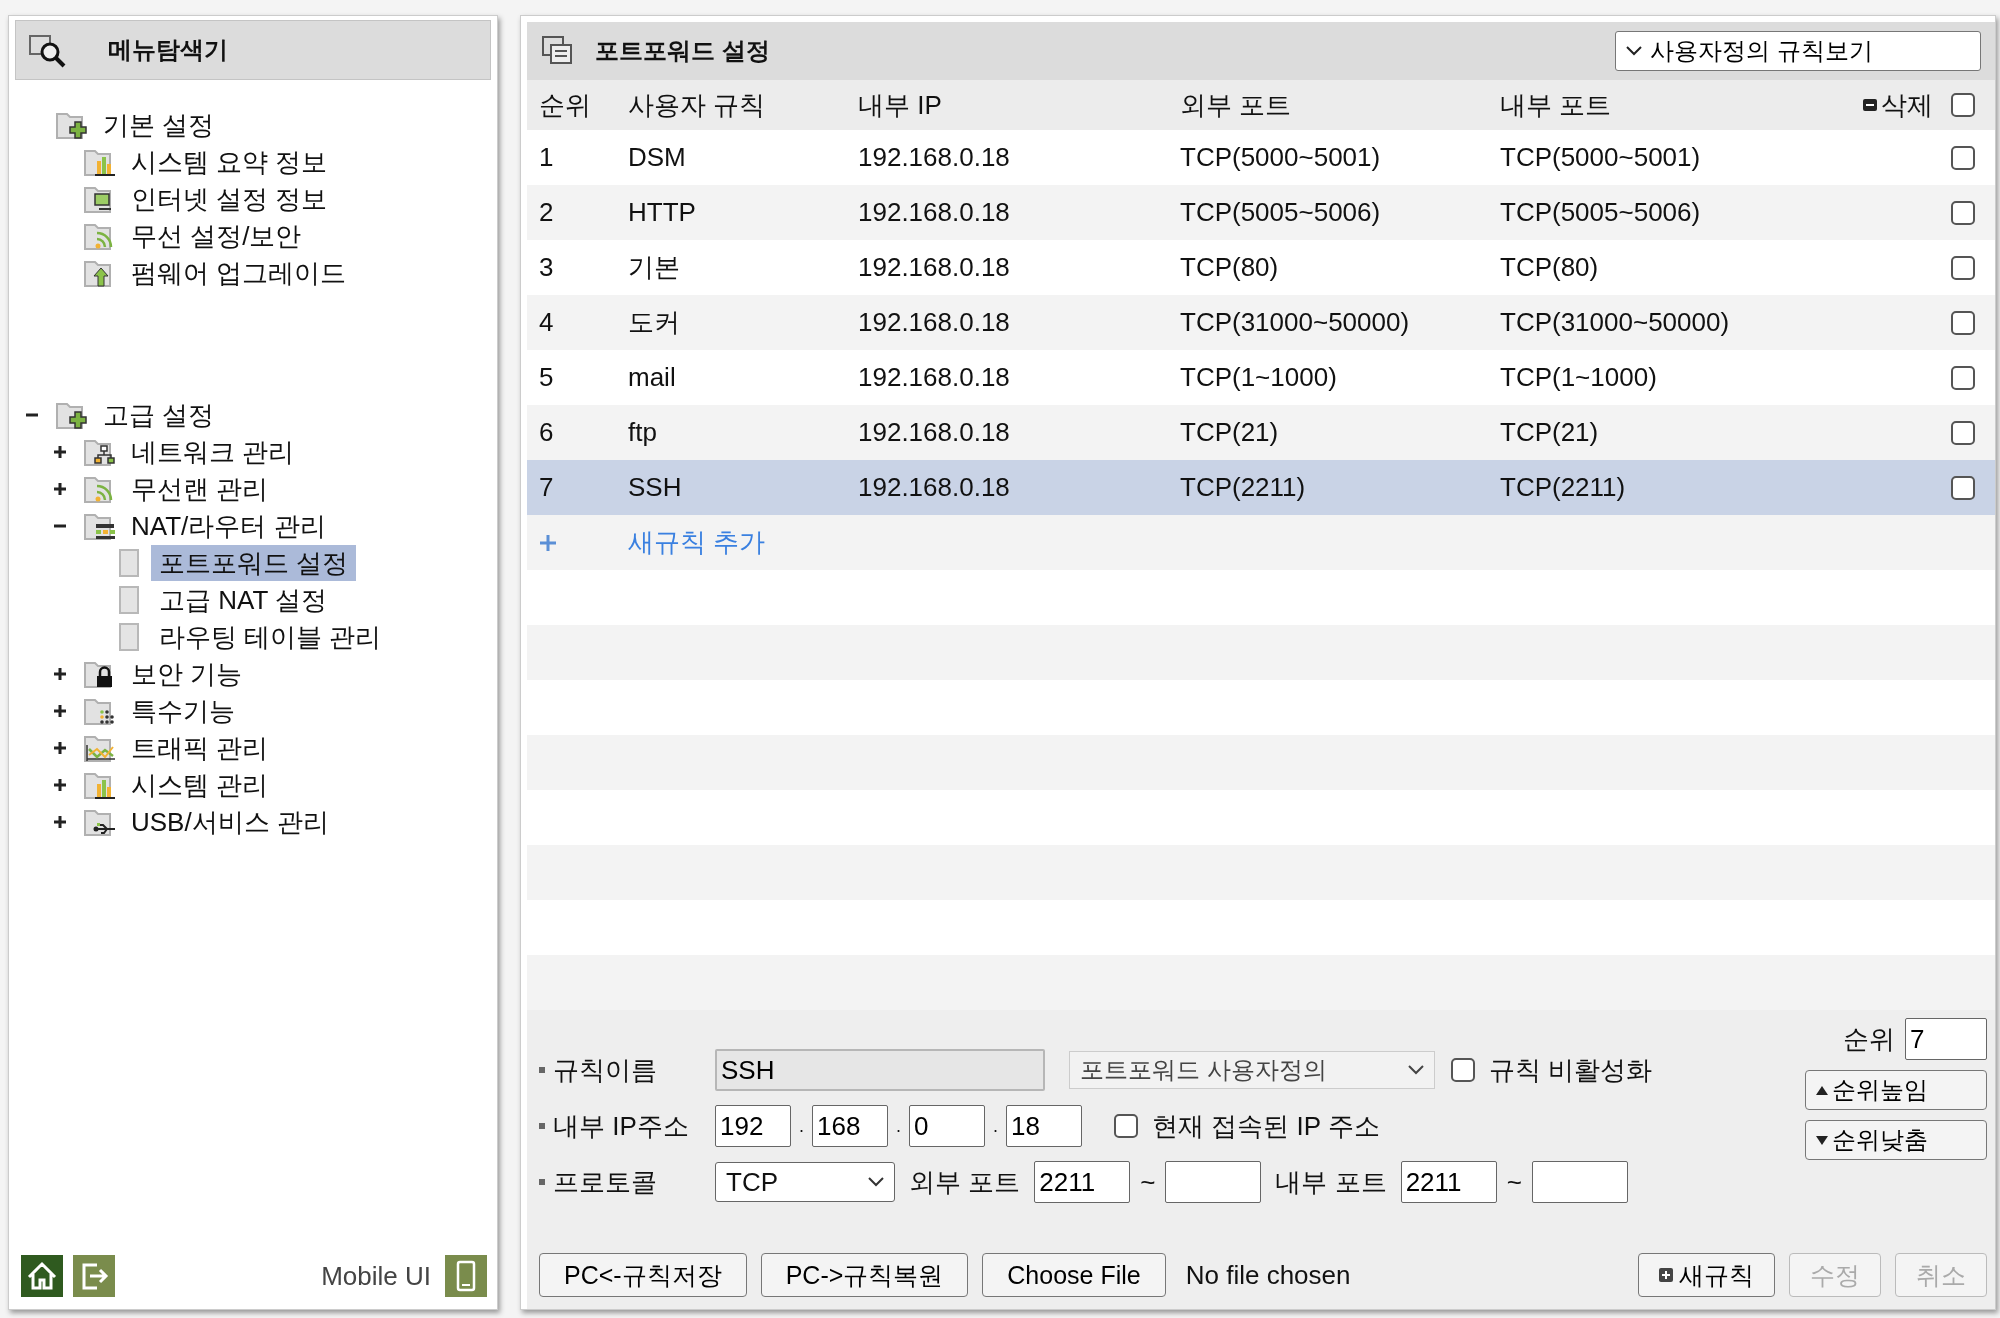 The image size is (2000, 1318). Describe the element at coordinates (1556, 105) in the screenshot. I see `column-header: 내부 포트` at that location.